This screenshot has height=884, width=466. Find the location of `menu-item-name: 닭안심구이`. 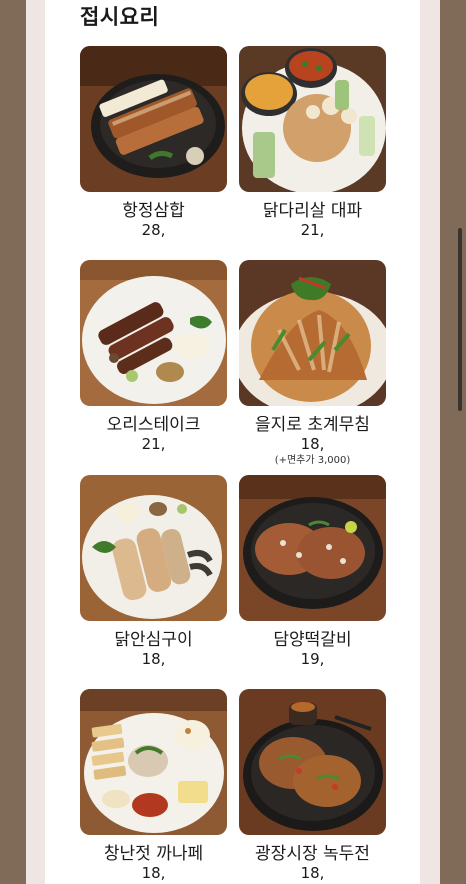

menu-item-name: 닭안심구이 is located at coordinates (153, 640).